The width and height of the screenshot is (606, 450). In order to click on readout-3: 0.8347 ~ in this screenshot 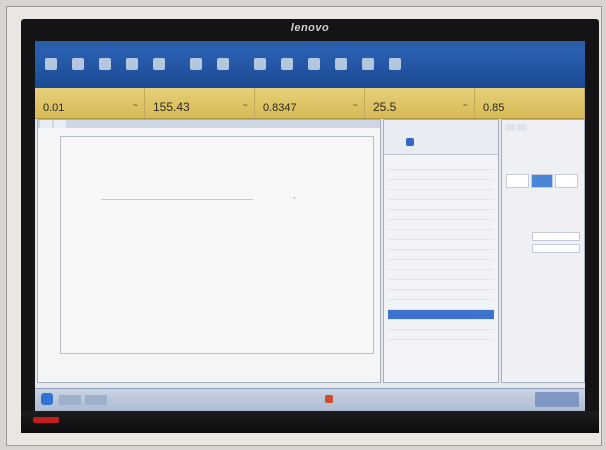, I will do `click(310, 103)`.